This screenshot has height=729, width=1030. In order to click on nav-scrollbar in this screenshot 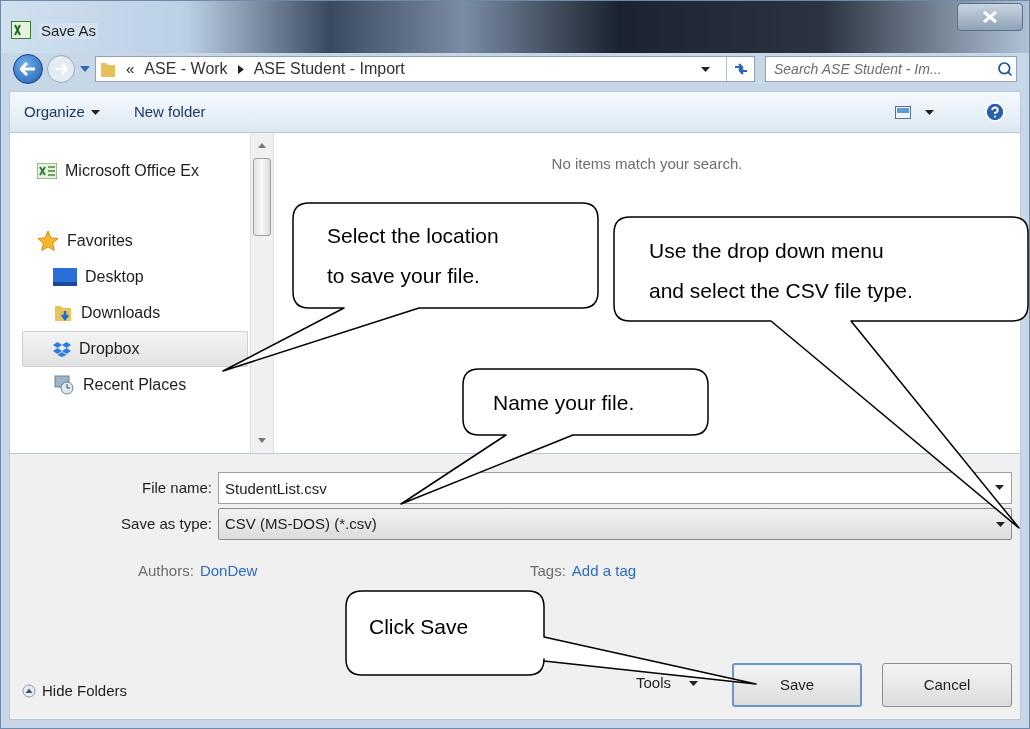, I will do `click(262, 293)`.